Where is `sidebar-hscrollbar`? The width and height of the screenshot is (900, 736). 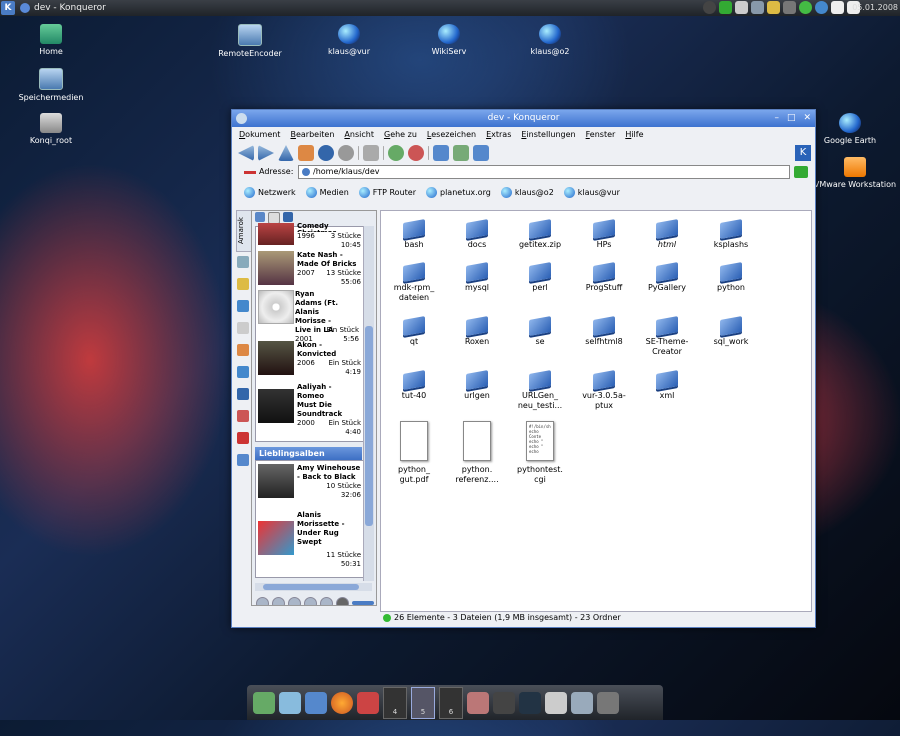
sidebar-hscrollbar is located at coordinates (313, 587).